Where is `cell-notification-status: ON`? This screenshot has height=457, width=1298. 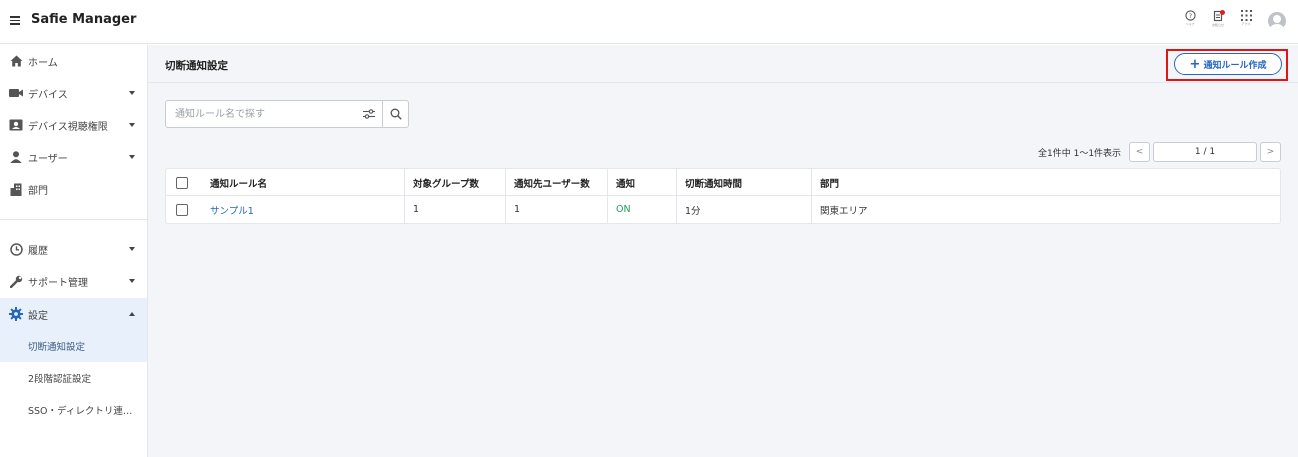
cell-notification-status: ON is located at coordinates (641, 209).